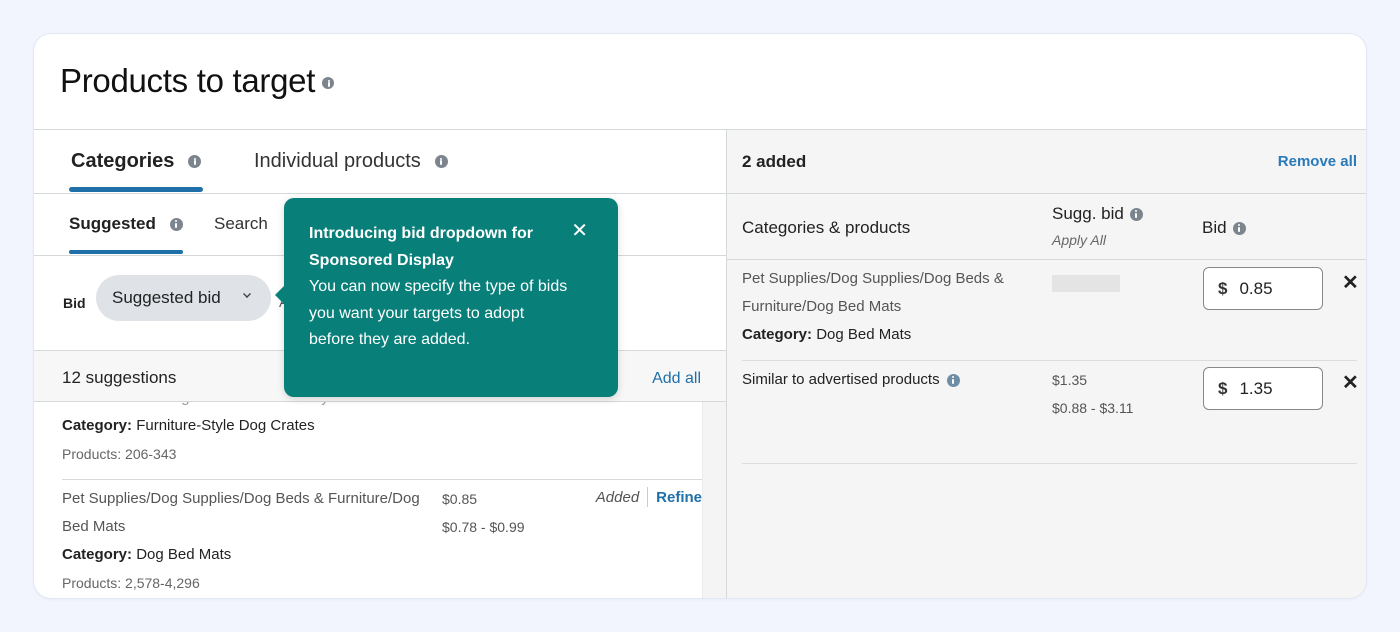 The image size is (1400, 632). What do you see at coordinates (1086, 283) in the screenshot?
I see `suggested-bid-loading` at bounding box center [1086, 283].